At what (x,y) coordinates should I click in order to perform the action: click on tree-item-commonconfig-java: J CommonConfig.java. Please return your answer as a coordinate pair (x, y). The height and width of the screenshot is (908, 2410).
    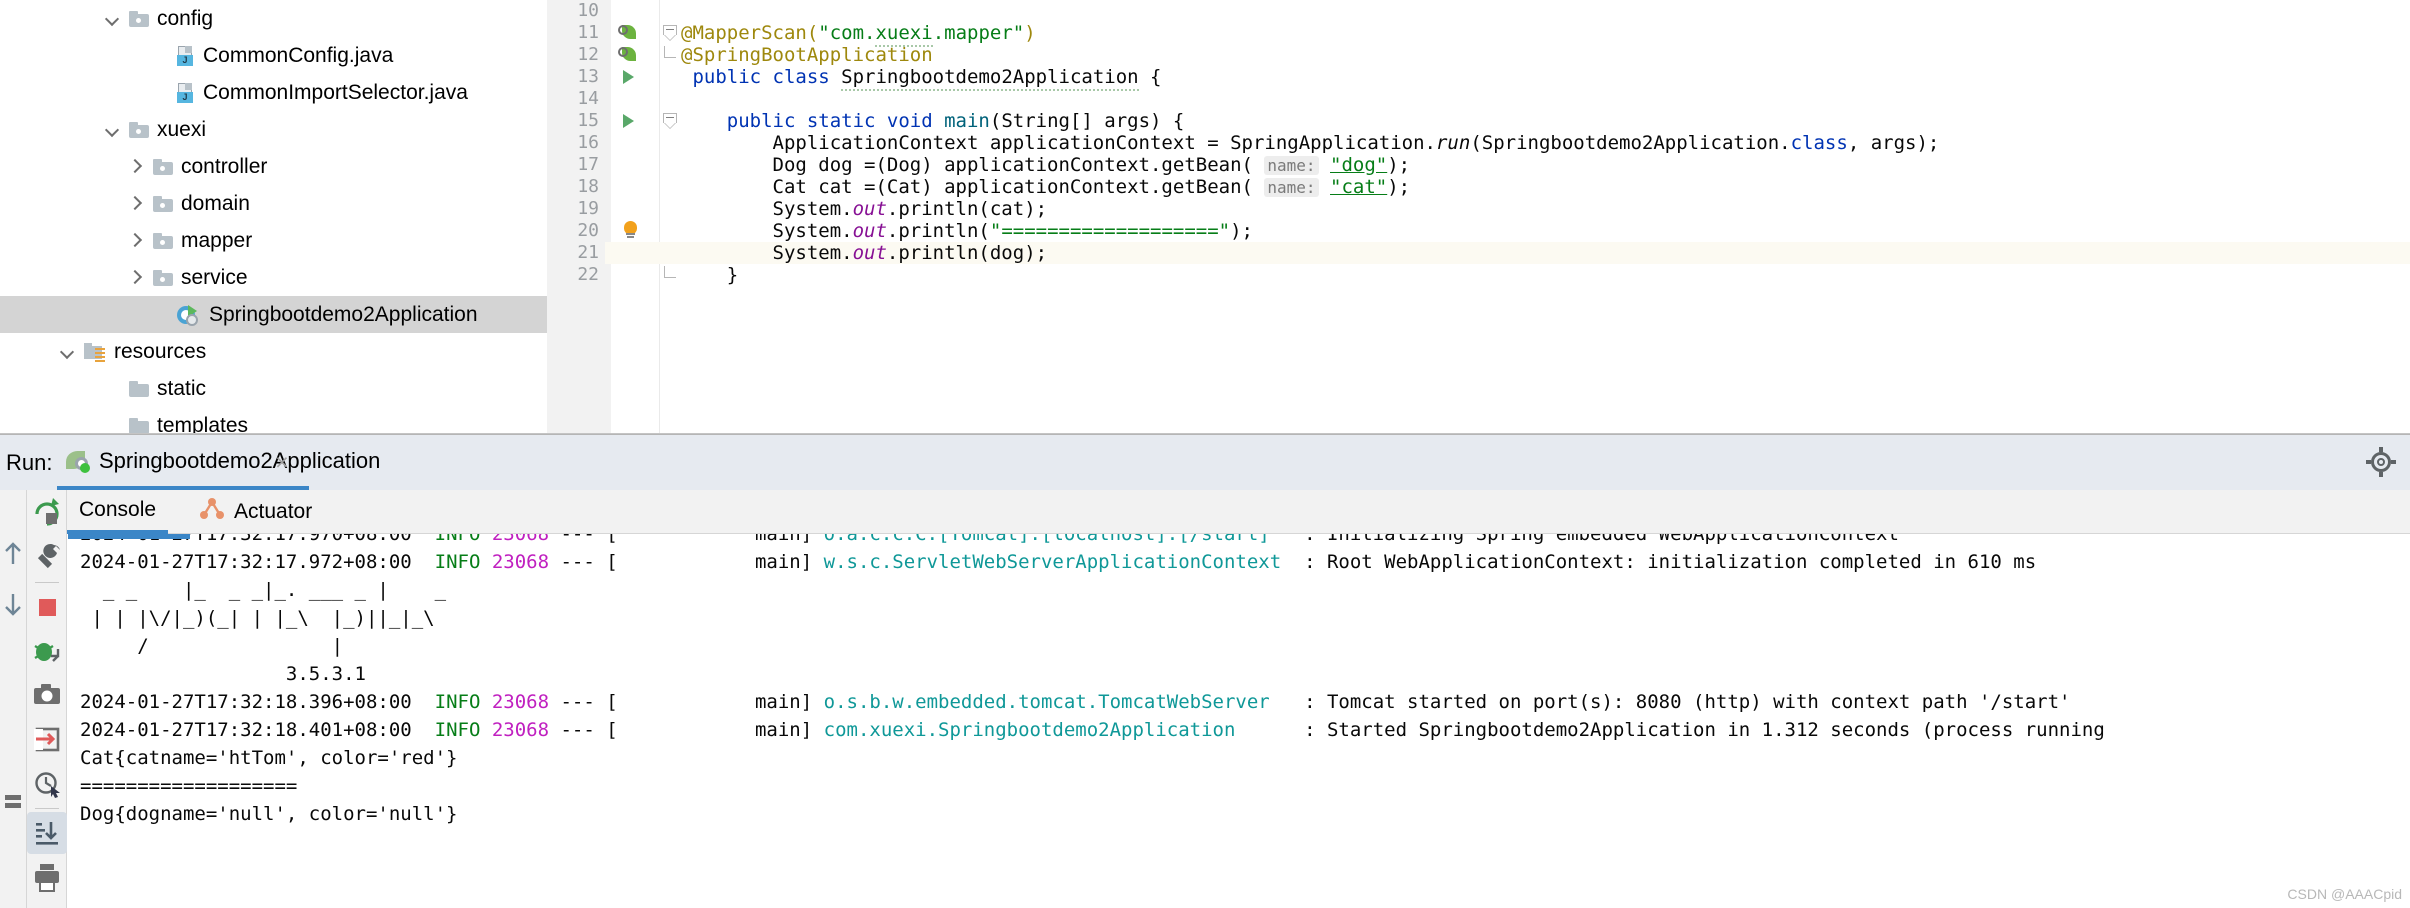
    Looking at the image, I should click on (273, 55).